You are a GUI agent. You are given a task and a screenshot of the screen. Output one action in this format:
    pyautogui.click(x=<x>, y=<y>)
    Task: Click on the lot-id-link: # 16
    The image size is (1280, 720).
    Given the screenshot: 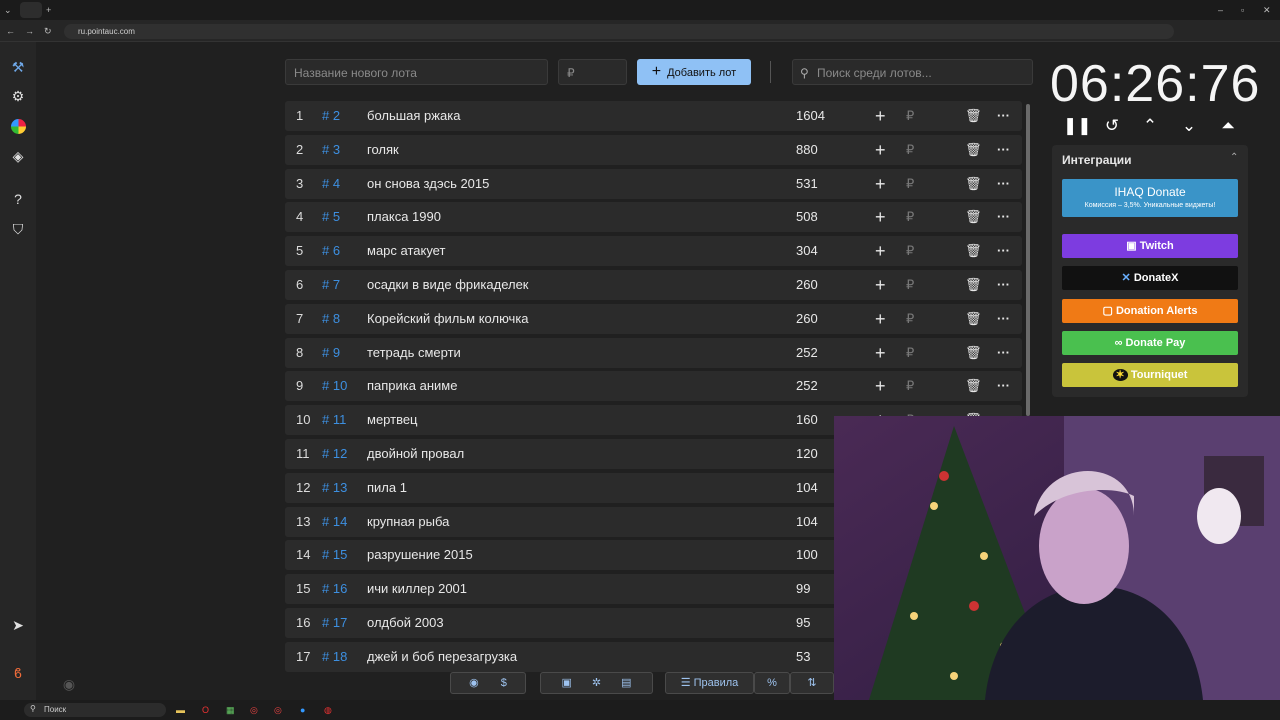 What is the action you would take?
    pyautogui.click(x=334, y=589)
    